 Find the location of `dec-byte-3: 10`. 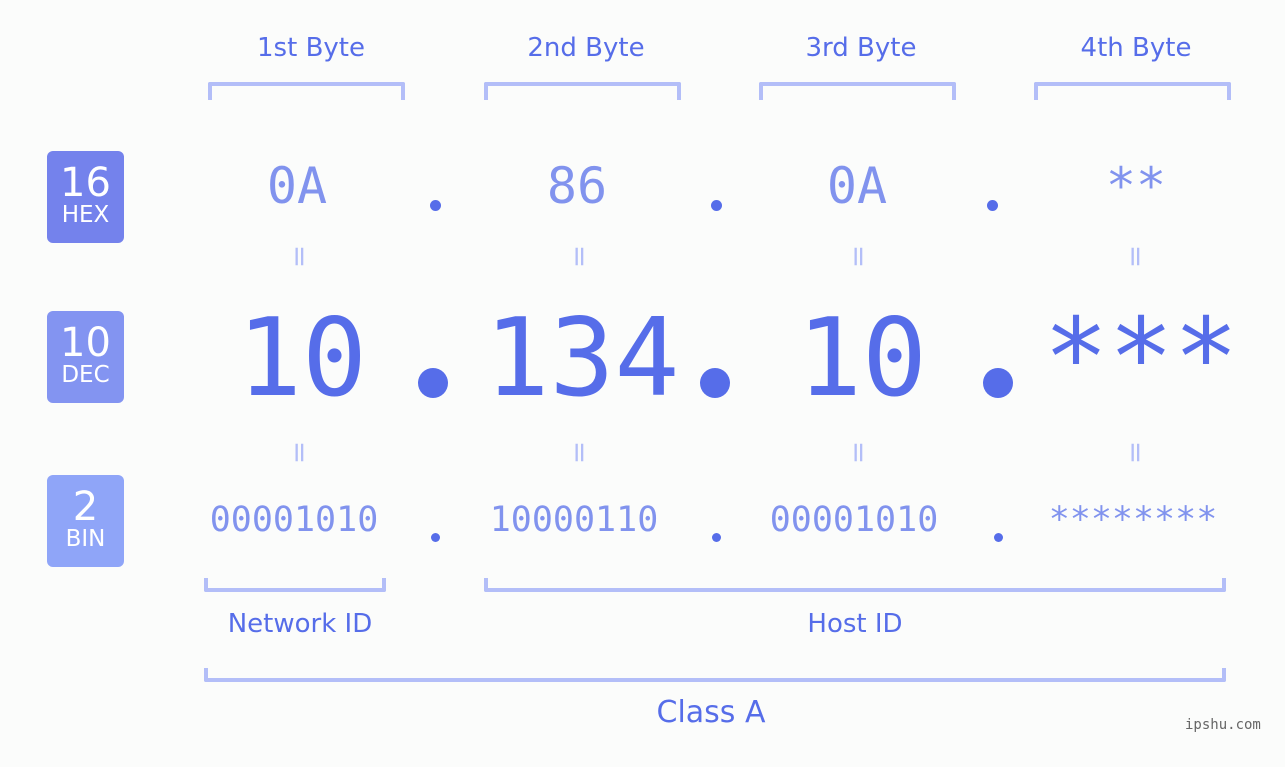

dec-byte-3: 10 is located at coordinates (862, 358).